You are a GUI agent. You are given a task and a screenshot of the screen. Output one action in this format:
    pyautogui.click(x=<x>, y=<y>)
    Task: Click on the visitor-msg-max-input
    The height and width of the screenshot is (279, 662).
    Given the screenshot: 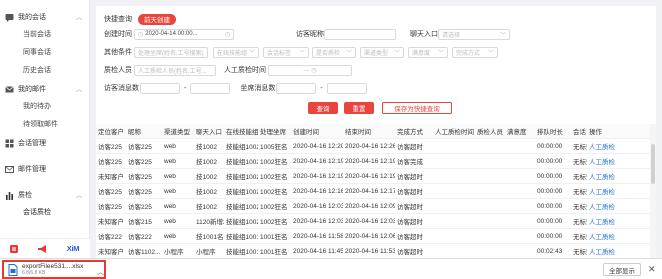 What is the action you would take?
    pyautogui.click(x=210, y=88)
    